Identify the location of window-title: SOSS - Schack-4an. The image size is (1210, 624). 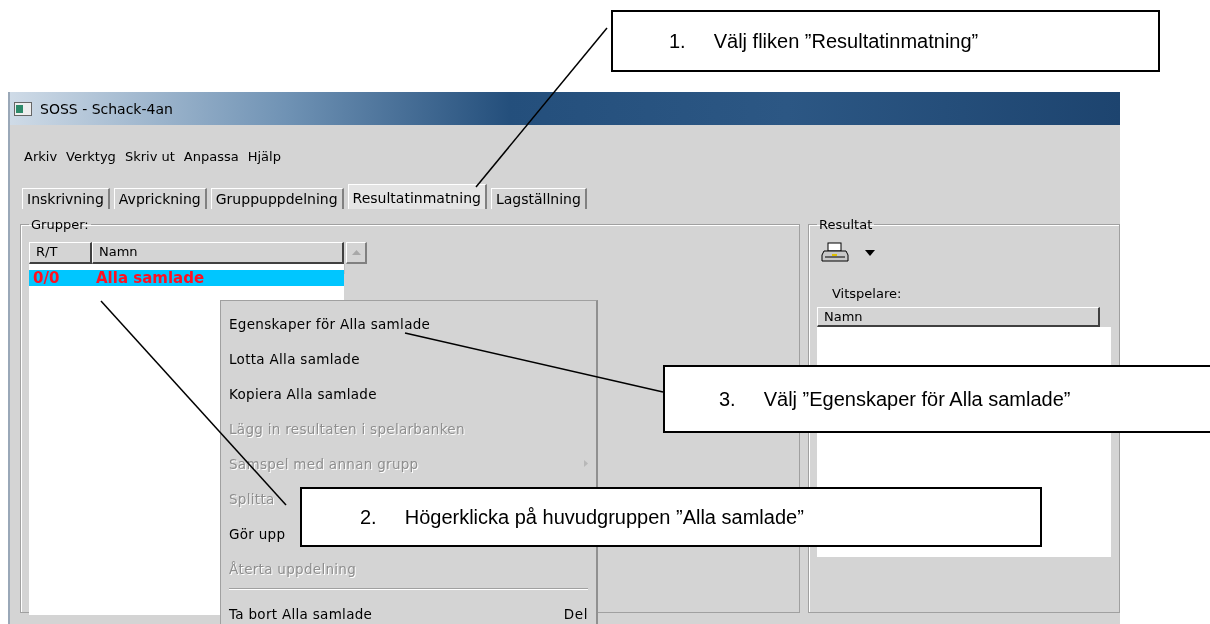
(106, 108).